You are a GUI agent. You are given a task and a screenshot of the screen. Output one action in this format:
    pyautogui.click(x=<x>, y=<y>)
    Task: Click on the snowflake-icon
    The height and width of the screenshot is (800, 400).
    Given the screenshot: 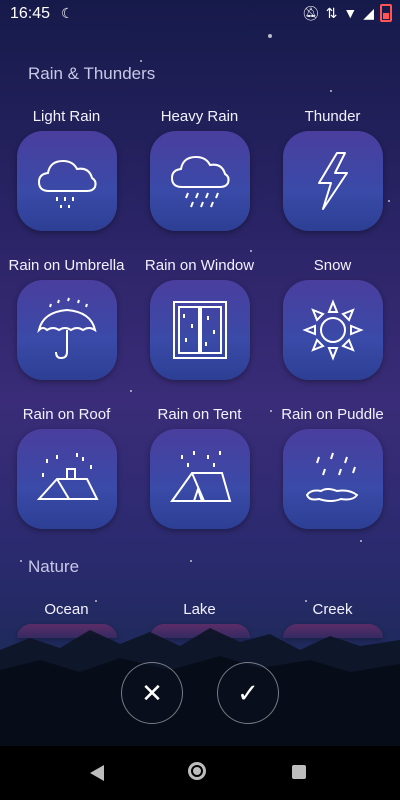 What is the action you would take?
    pyautogui.click(x=332, y=330)
    